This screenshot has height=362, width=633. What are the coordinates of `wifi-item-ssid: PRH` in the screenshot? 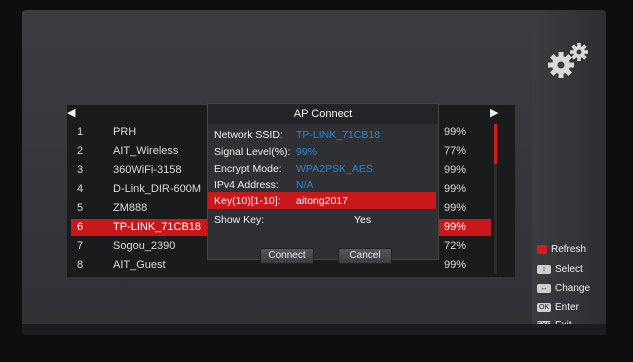 It's located at (125, 132).